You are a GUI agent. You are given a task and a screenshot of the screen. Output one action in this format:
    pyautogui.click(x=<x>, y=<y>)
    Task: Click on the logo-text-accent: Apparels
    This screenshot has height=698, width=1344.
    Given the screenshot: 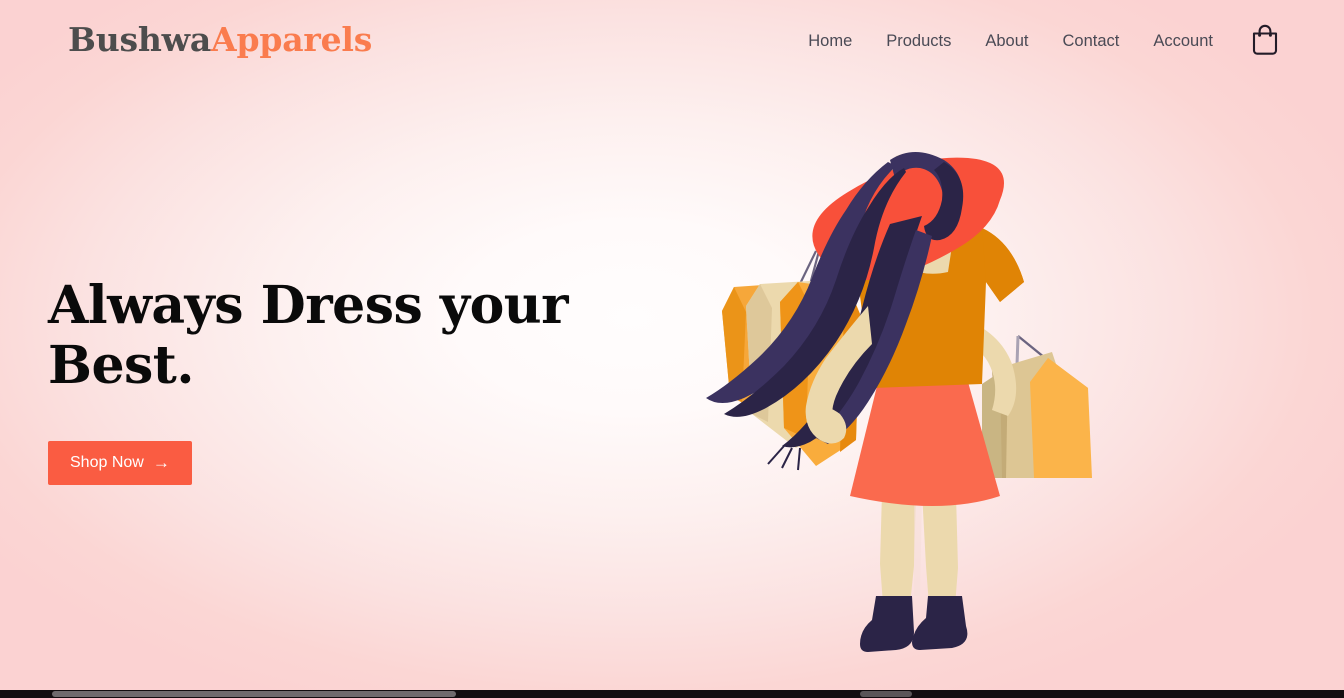 What is the action you would take?
    pyautogui.click(x=292, y=39)
    